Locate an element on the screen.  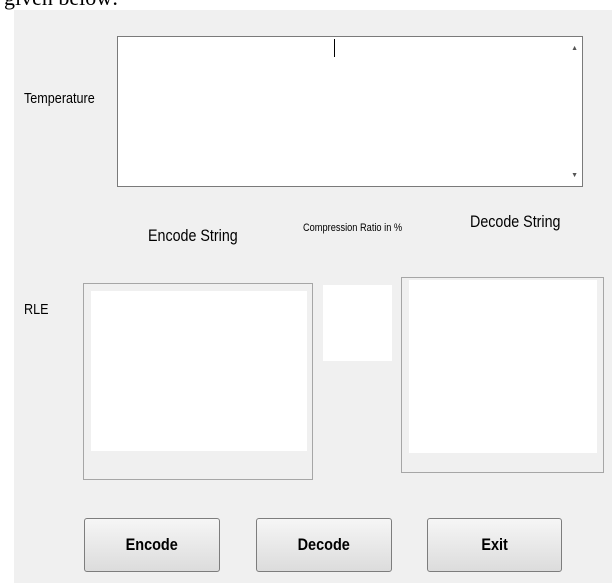
temperature-label: Temperature is located at coordinates (59, 98).